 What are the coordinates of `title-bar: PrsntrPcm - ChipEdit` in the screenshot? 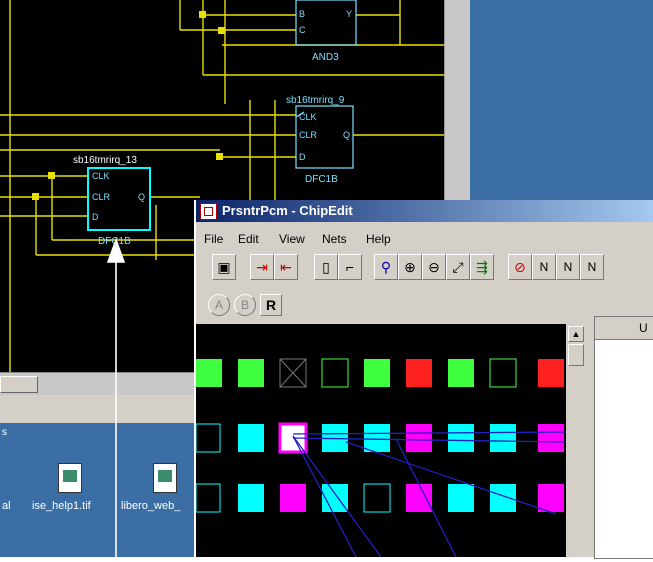 It's located at (424, 211).